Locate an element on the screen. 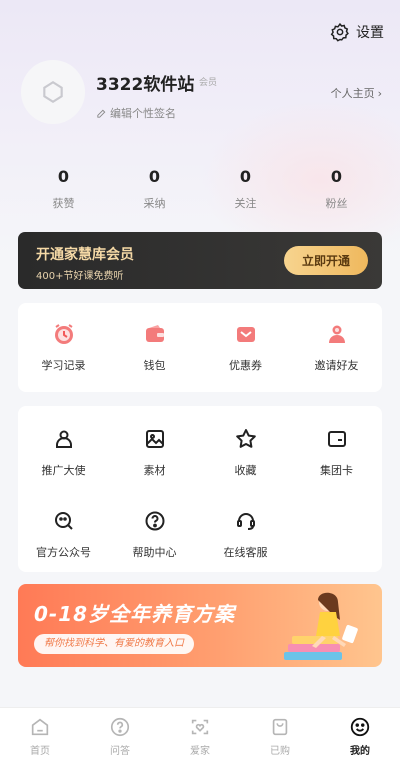 Image resolution: width=400 pixels, height=761 pixels. wallet-icon is located at coordinates (155, 334).